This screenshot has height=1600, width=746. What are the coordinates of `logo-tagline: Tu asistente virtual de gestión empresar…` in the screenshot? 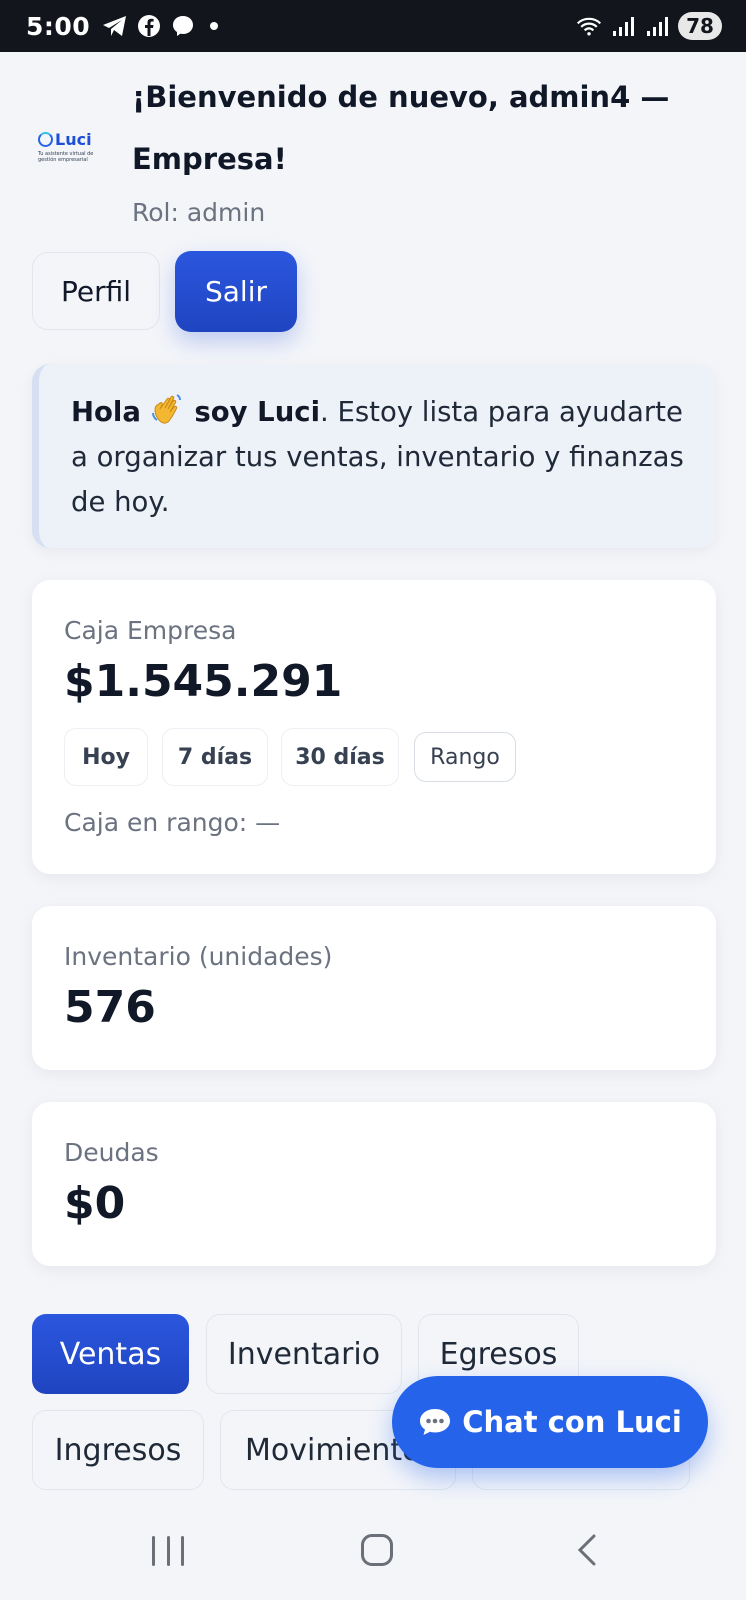 It's located at (66, 157).